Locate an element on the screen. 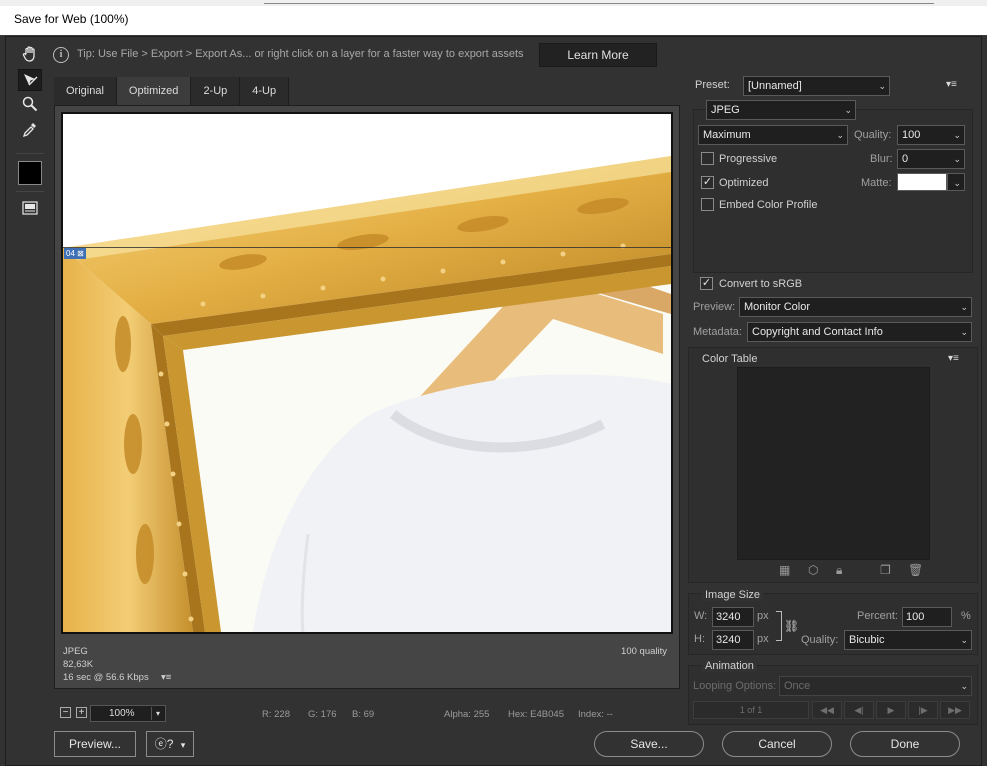  slice-select-tool-icon is located at coordinates (30, 80).